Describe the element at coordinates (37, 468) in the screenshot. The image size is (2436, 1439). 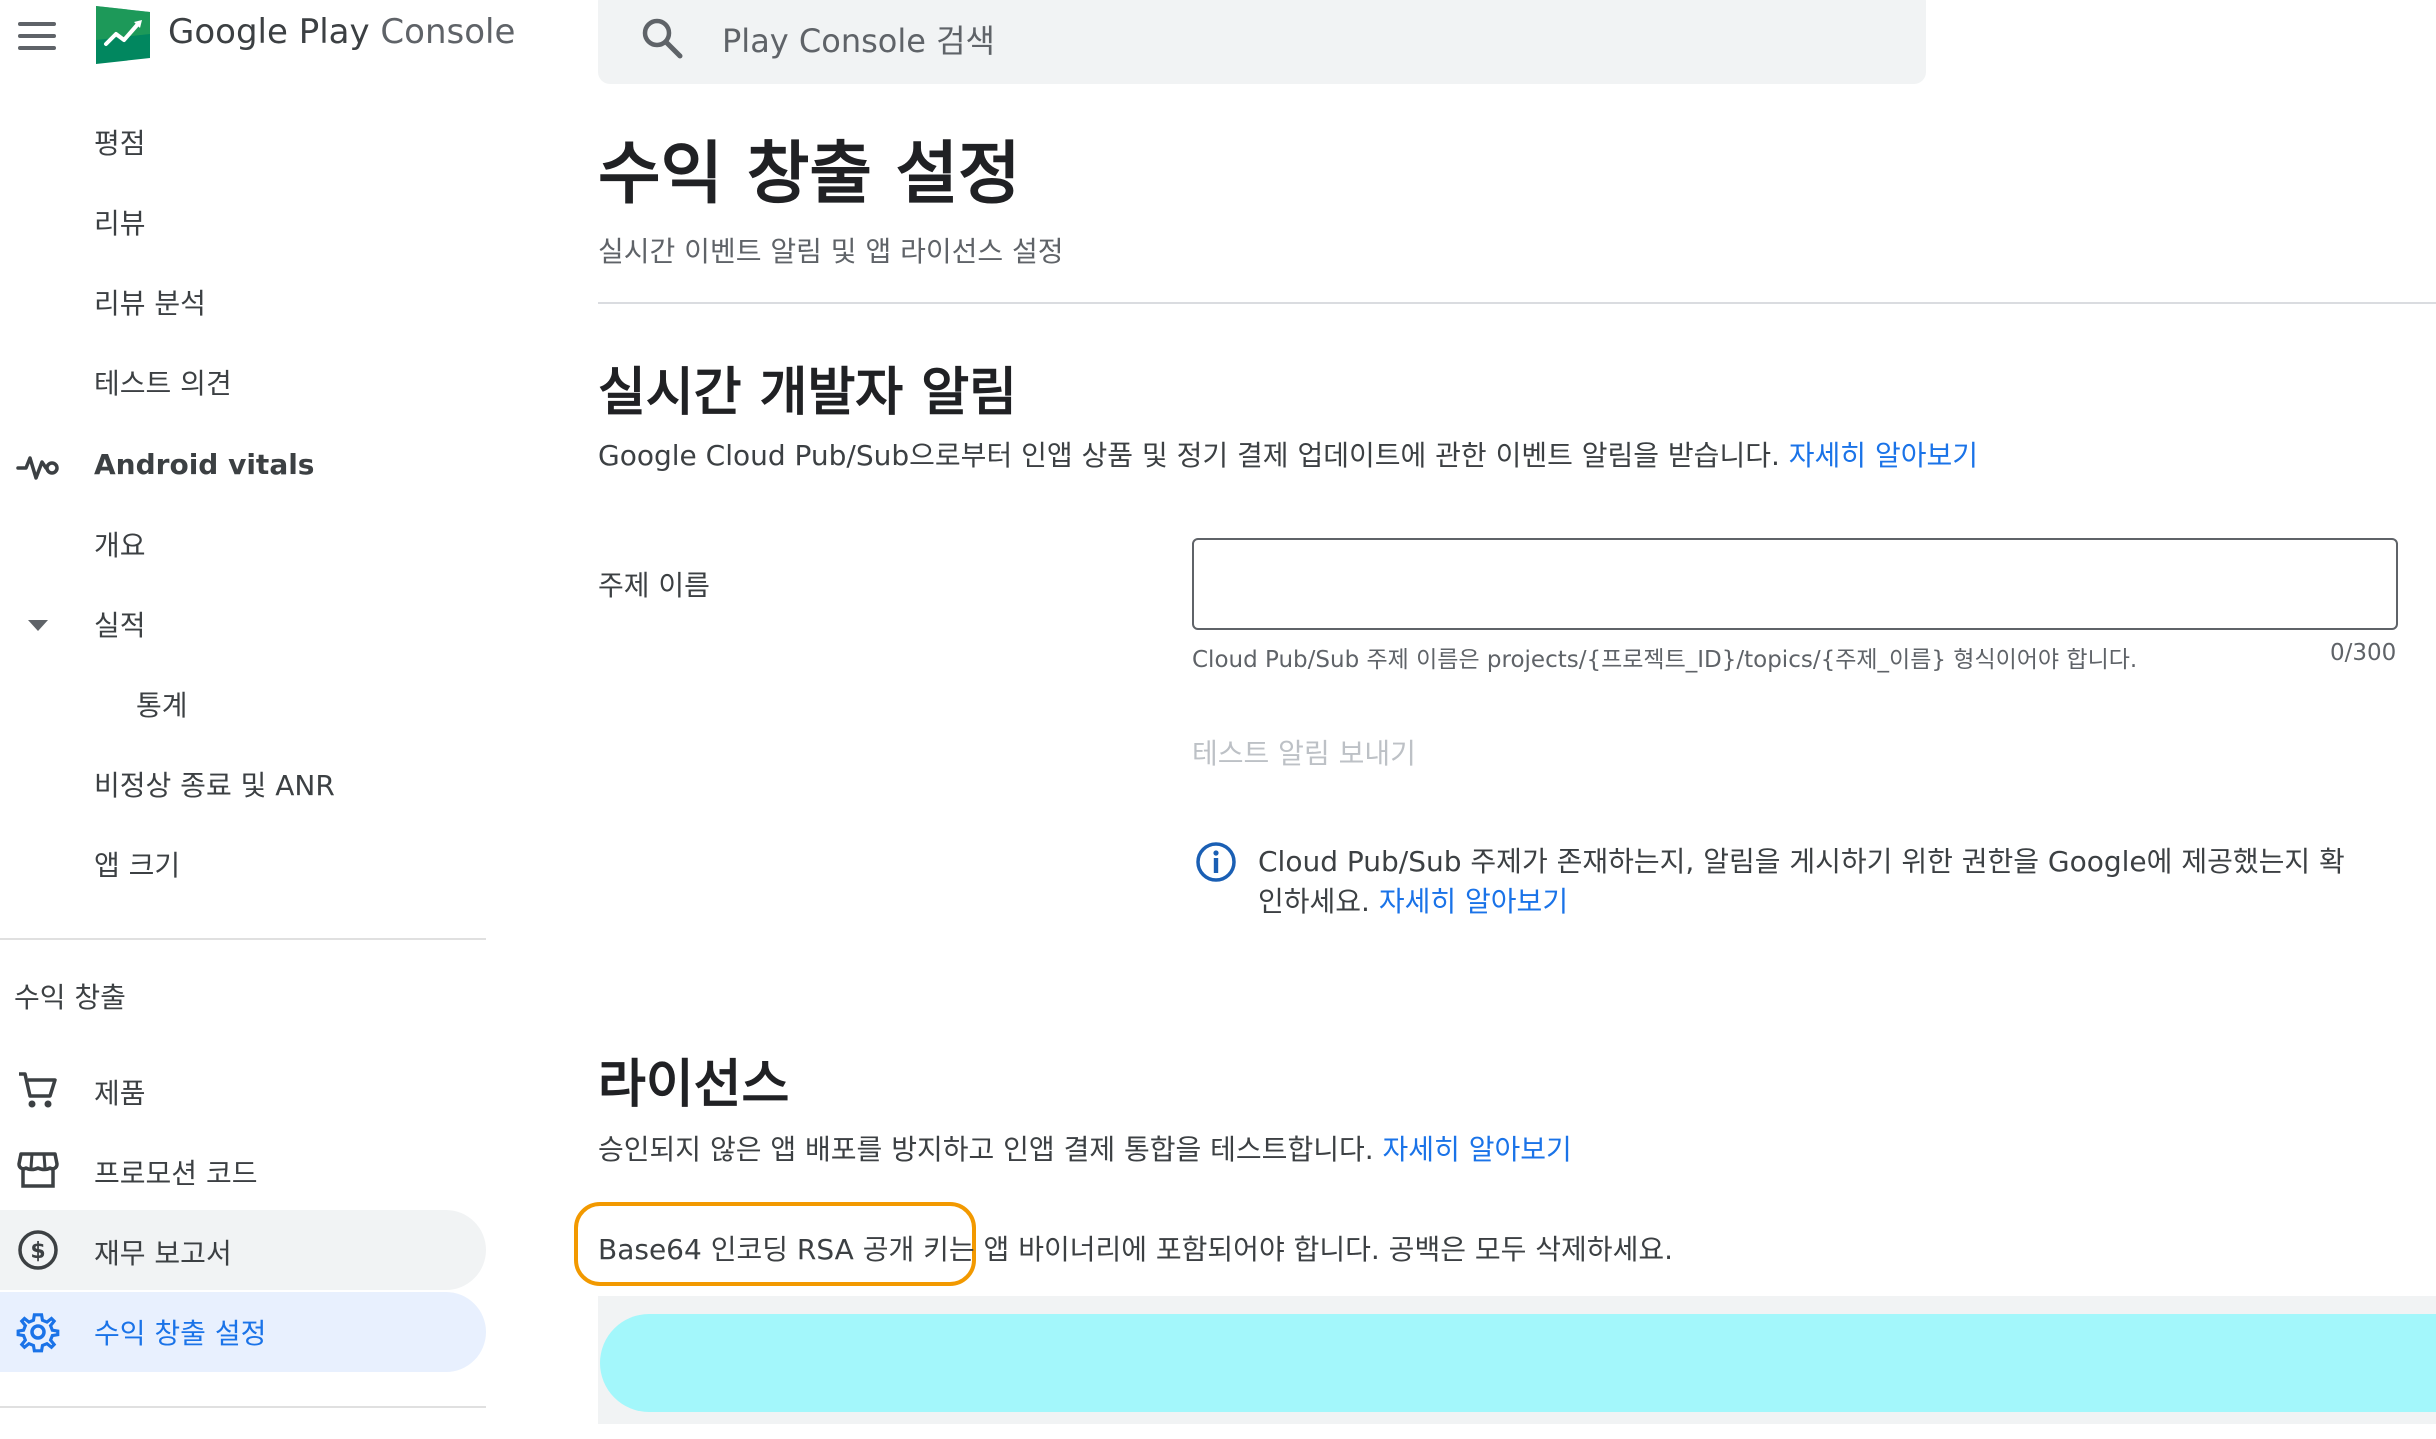
I see `vitals-pulse-icon` at that location.